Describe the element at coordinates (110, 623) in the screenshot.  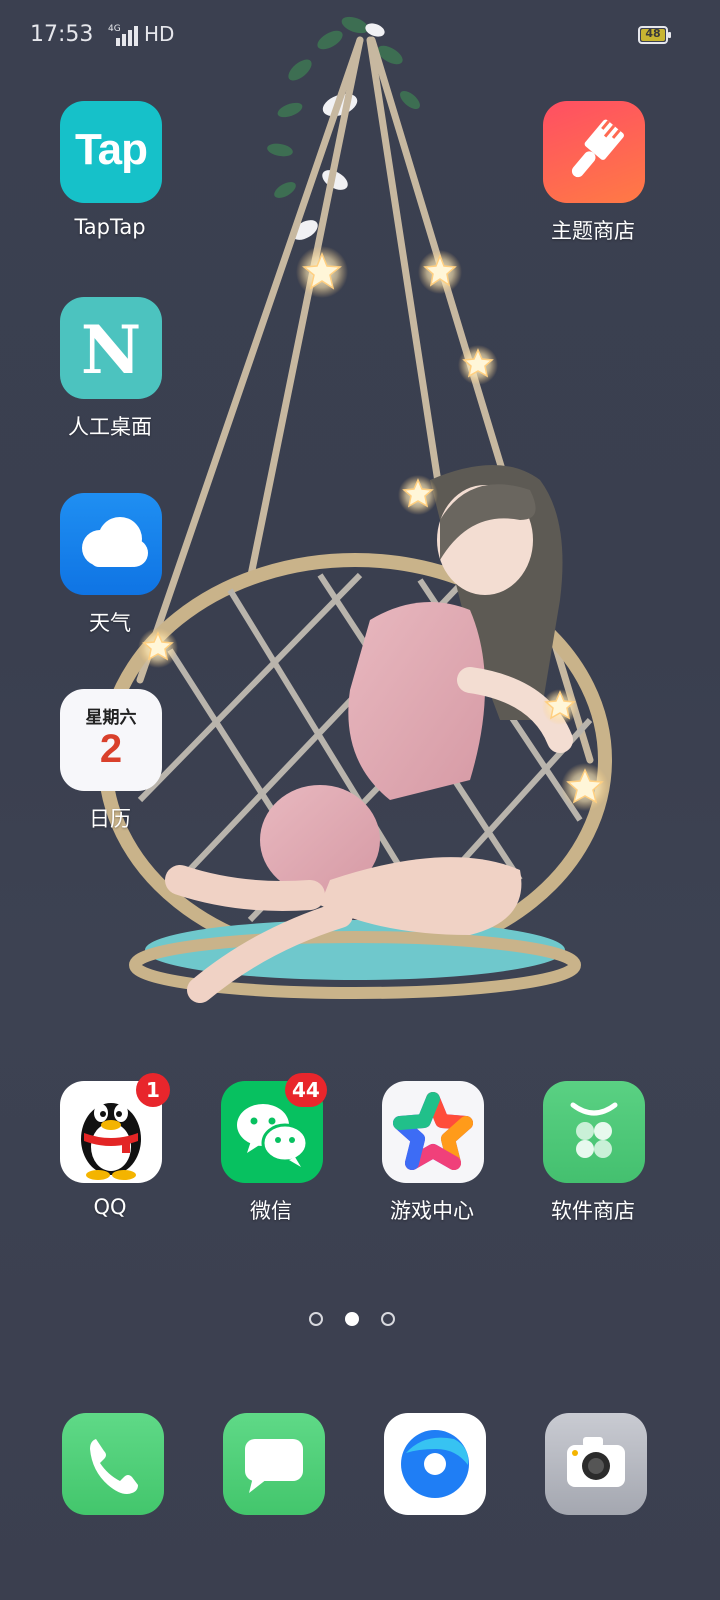
I see `app-label: 天气` at that location.